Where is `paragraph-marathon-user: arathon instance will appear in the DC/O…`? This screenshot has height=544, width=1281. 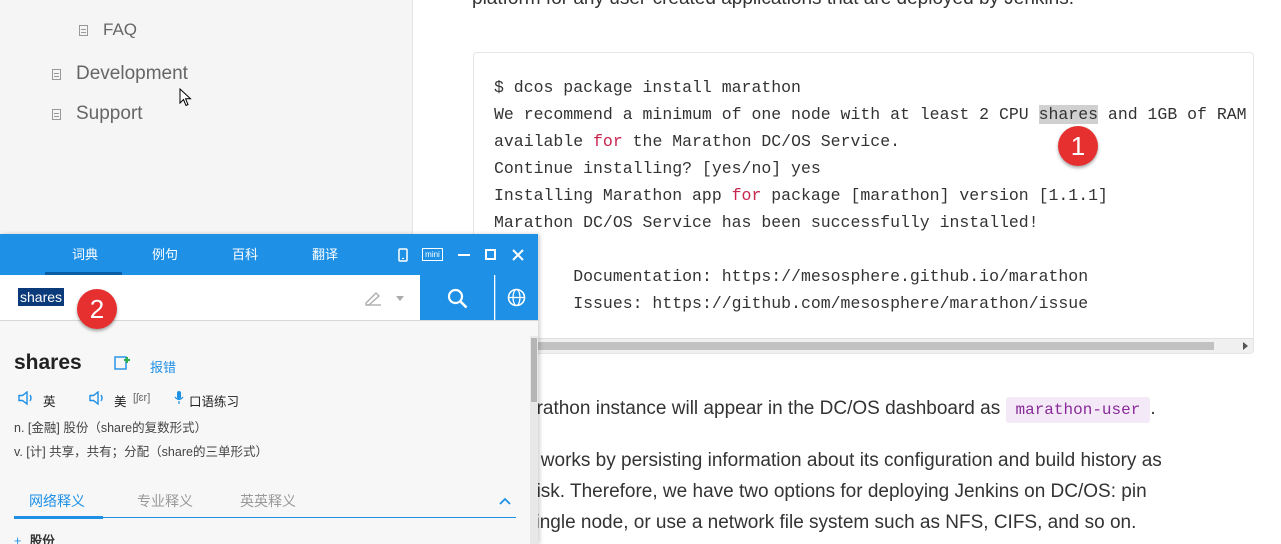
paragraph-marathon-user: arathon instance will appear in the DC/O… is located at coordinates (841, 409).